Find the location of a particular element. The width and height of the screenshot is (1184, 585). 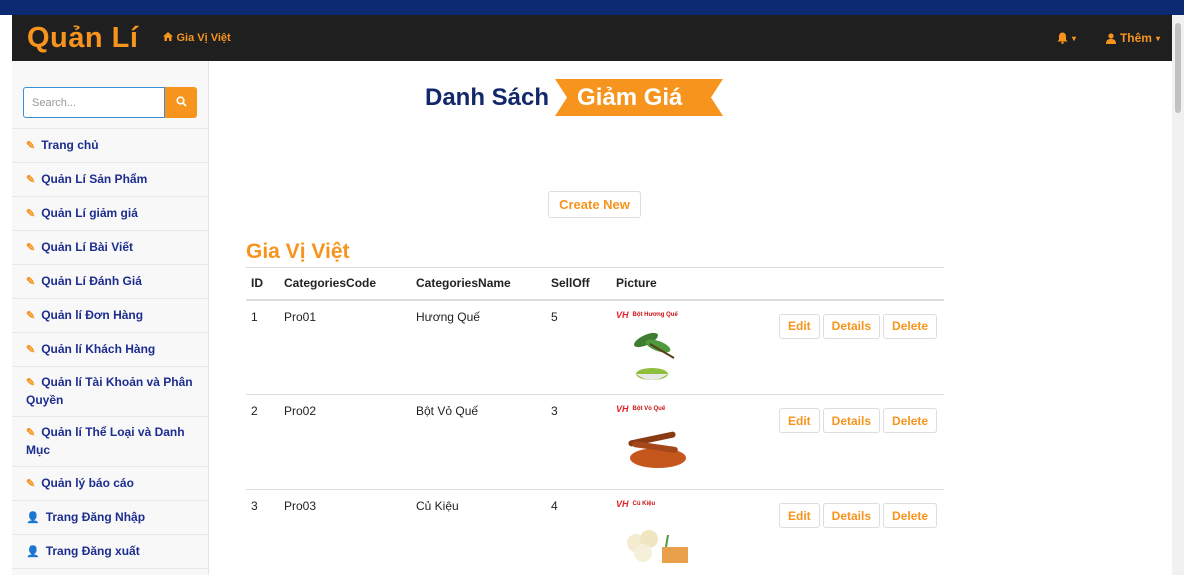

product-image: VH Bột Vỏ Quế is located at coordinates (656, 443).